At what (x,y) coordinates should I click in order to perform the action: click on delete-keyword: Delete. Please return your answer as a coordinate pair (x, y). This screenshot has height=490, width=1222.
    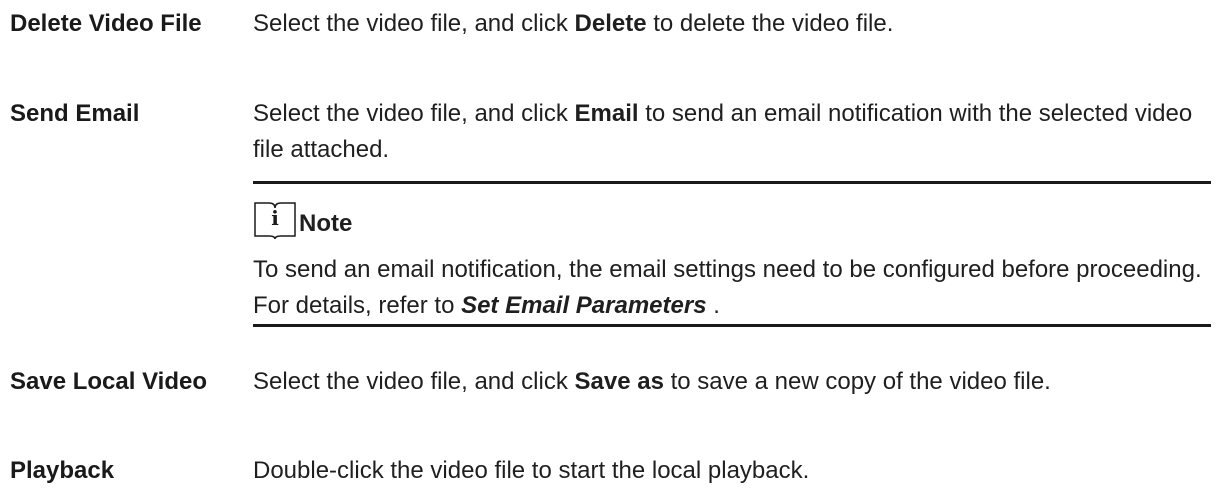
    Looking at the image, I should click on (610, 23).